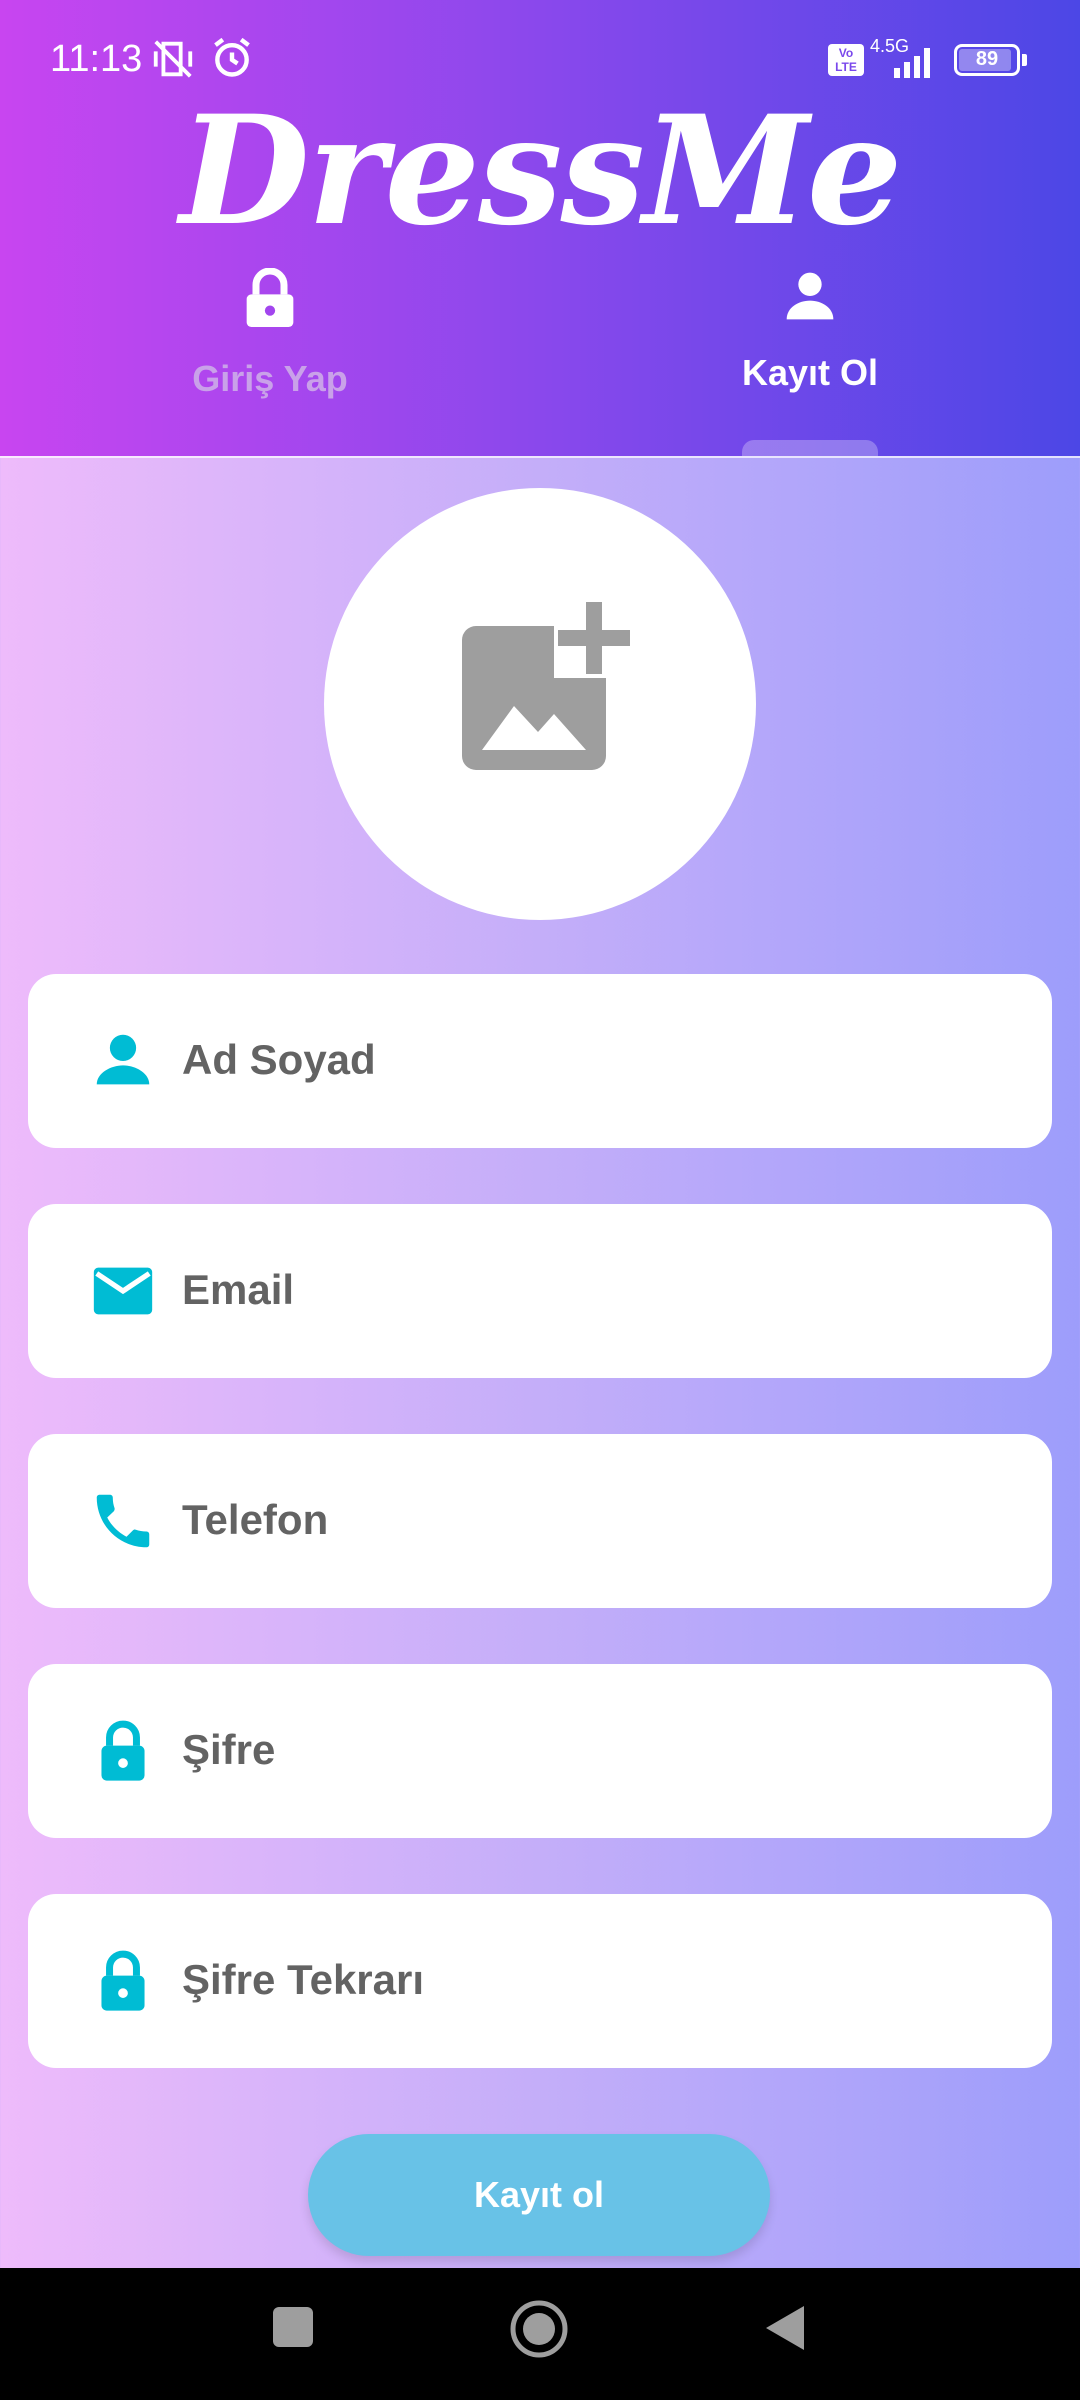 This screenshot has width=1080, height=2400. Describe the element at coordinates (846, 60) in the screenshot. I see `volte-badge: Vo LTE` at that location.